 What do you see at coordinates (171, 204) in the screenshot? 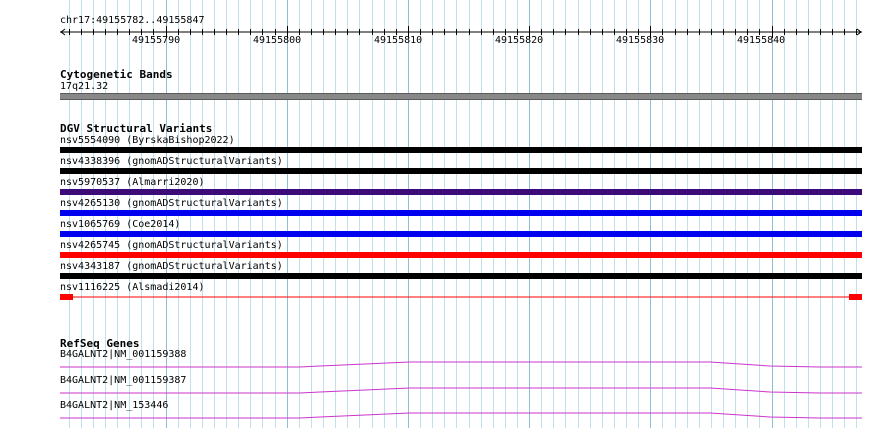
I see `variant-label: nsv4265130 (gnomADStructuralVariants)` at bounding box center [171, 204].